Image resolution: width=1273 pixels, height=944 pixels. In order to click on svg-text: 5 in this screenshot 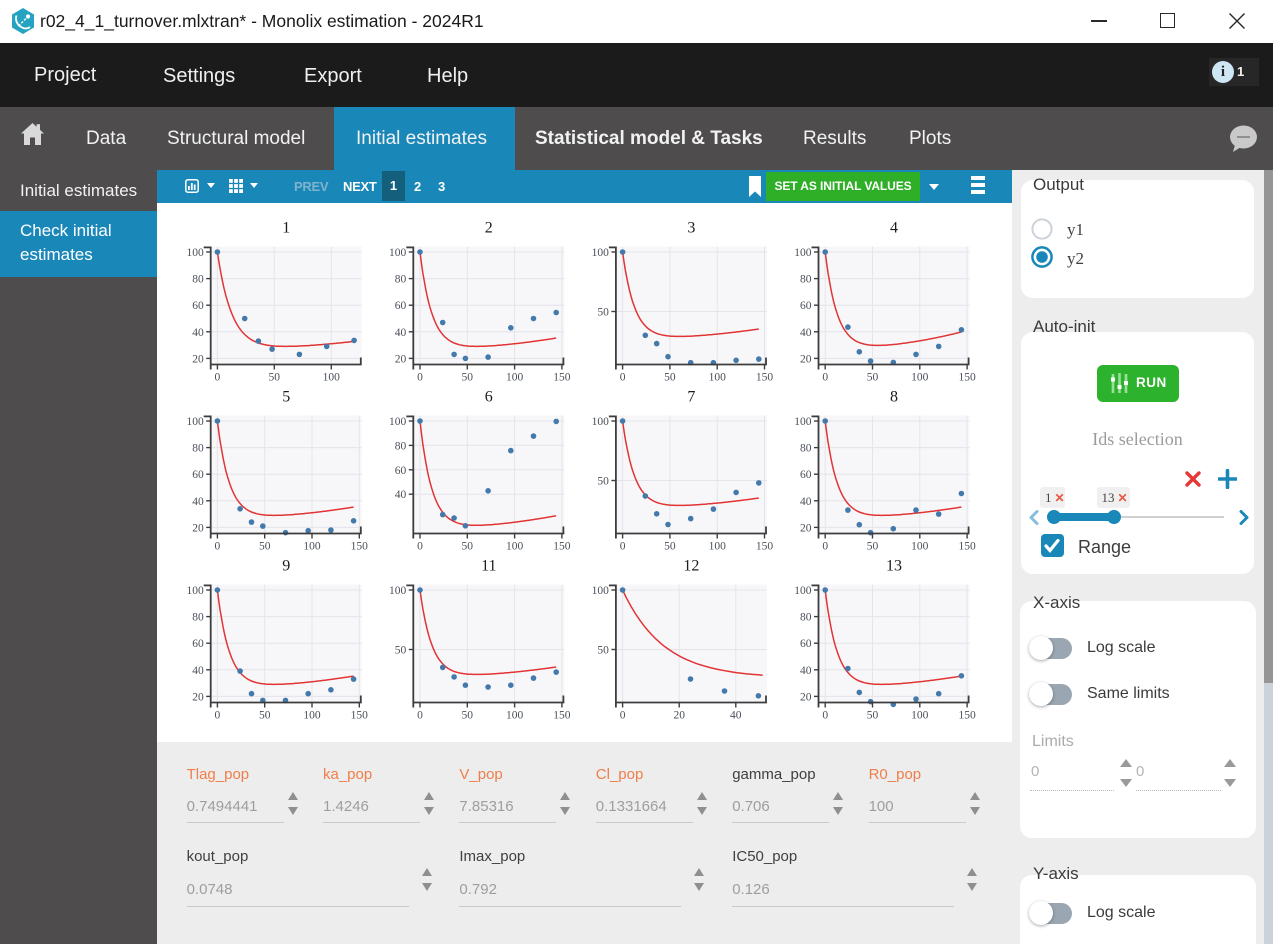, I will do `click(286, 397)`.